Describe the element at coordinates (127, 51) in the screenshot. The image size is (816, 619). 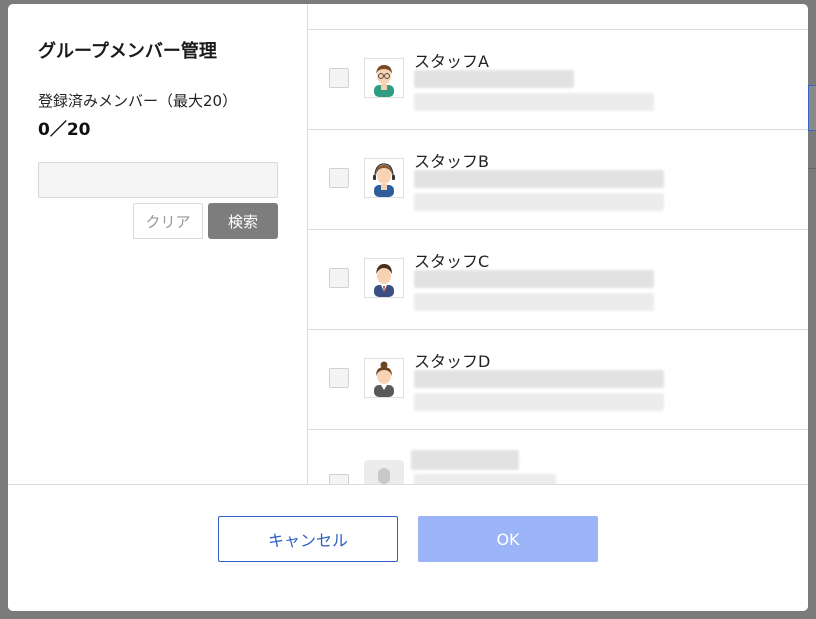
I see `dialog-title: グループメンバー管理` at that location.